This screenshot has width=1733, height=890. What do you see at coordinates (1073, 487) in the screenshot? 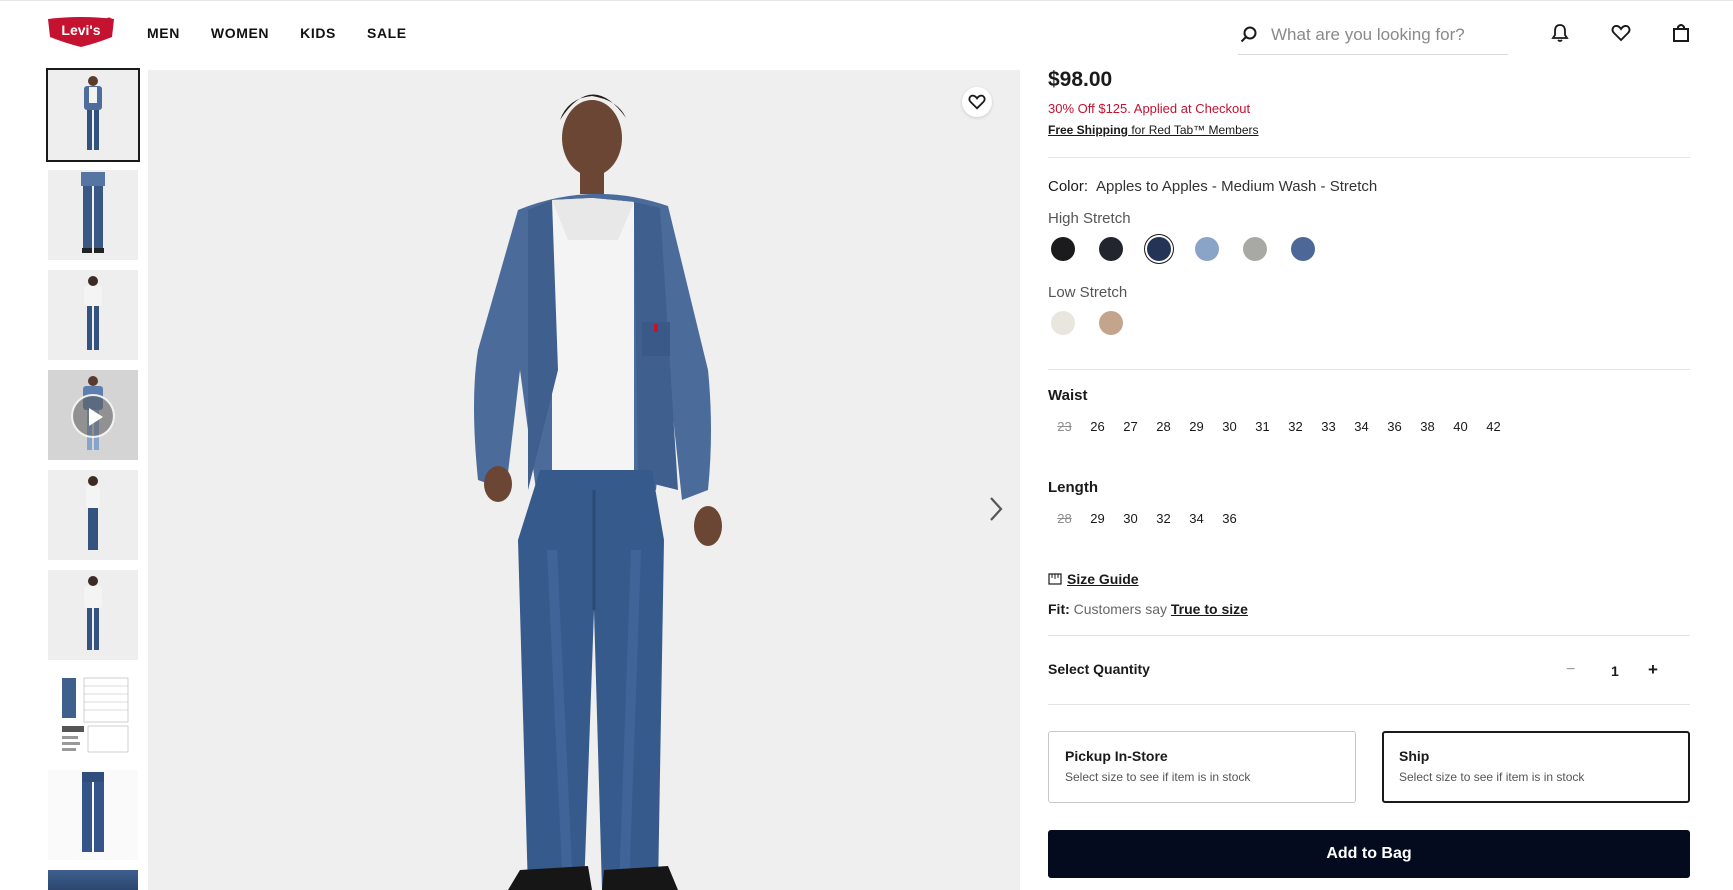
I see `length-label: Length` at bounding box center [1073, 487].